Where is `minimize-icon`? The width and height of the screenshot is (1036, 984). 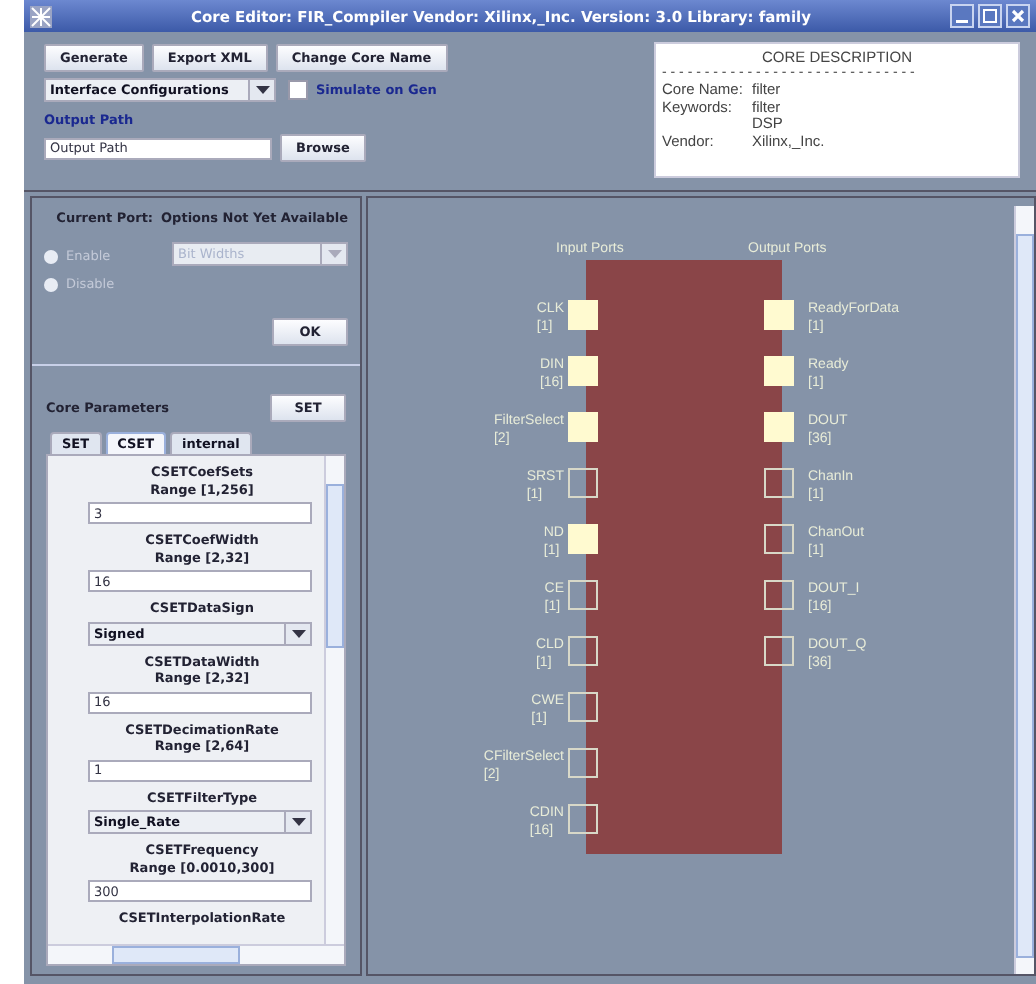
minimize-icon is located at coordinates (962, 16).